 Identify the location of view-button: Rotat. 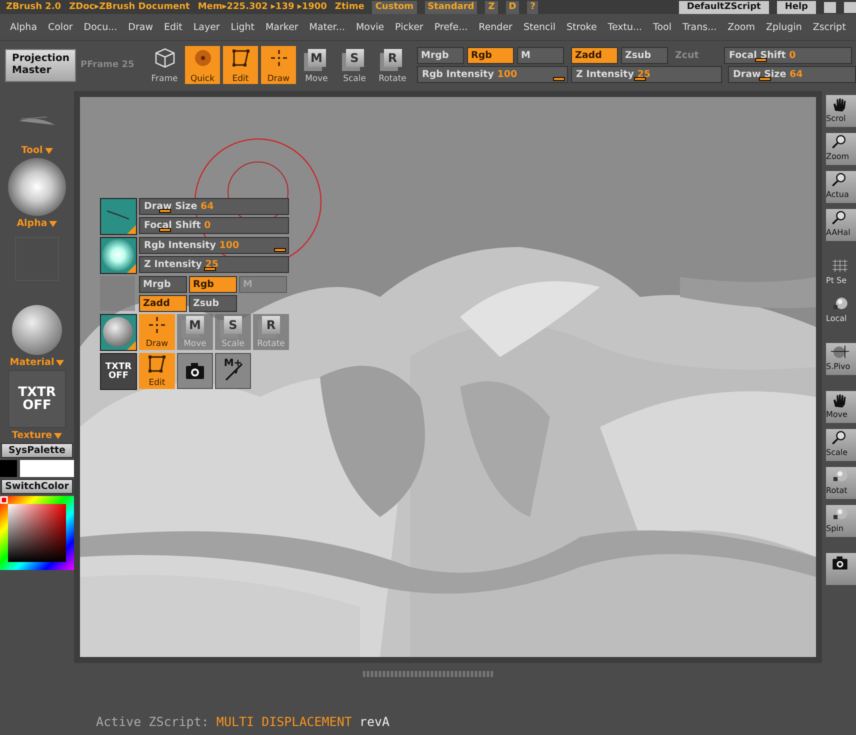
(841, 483).